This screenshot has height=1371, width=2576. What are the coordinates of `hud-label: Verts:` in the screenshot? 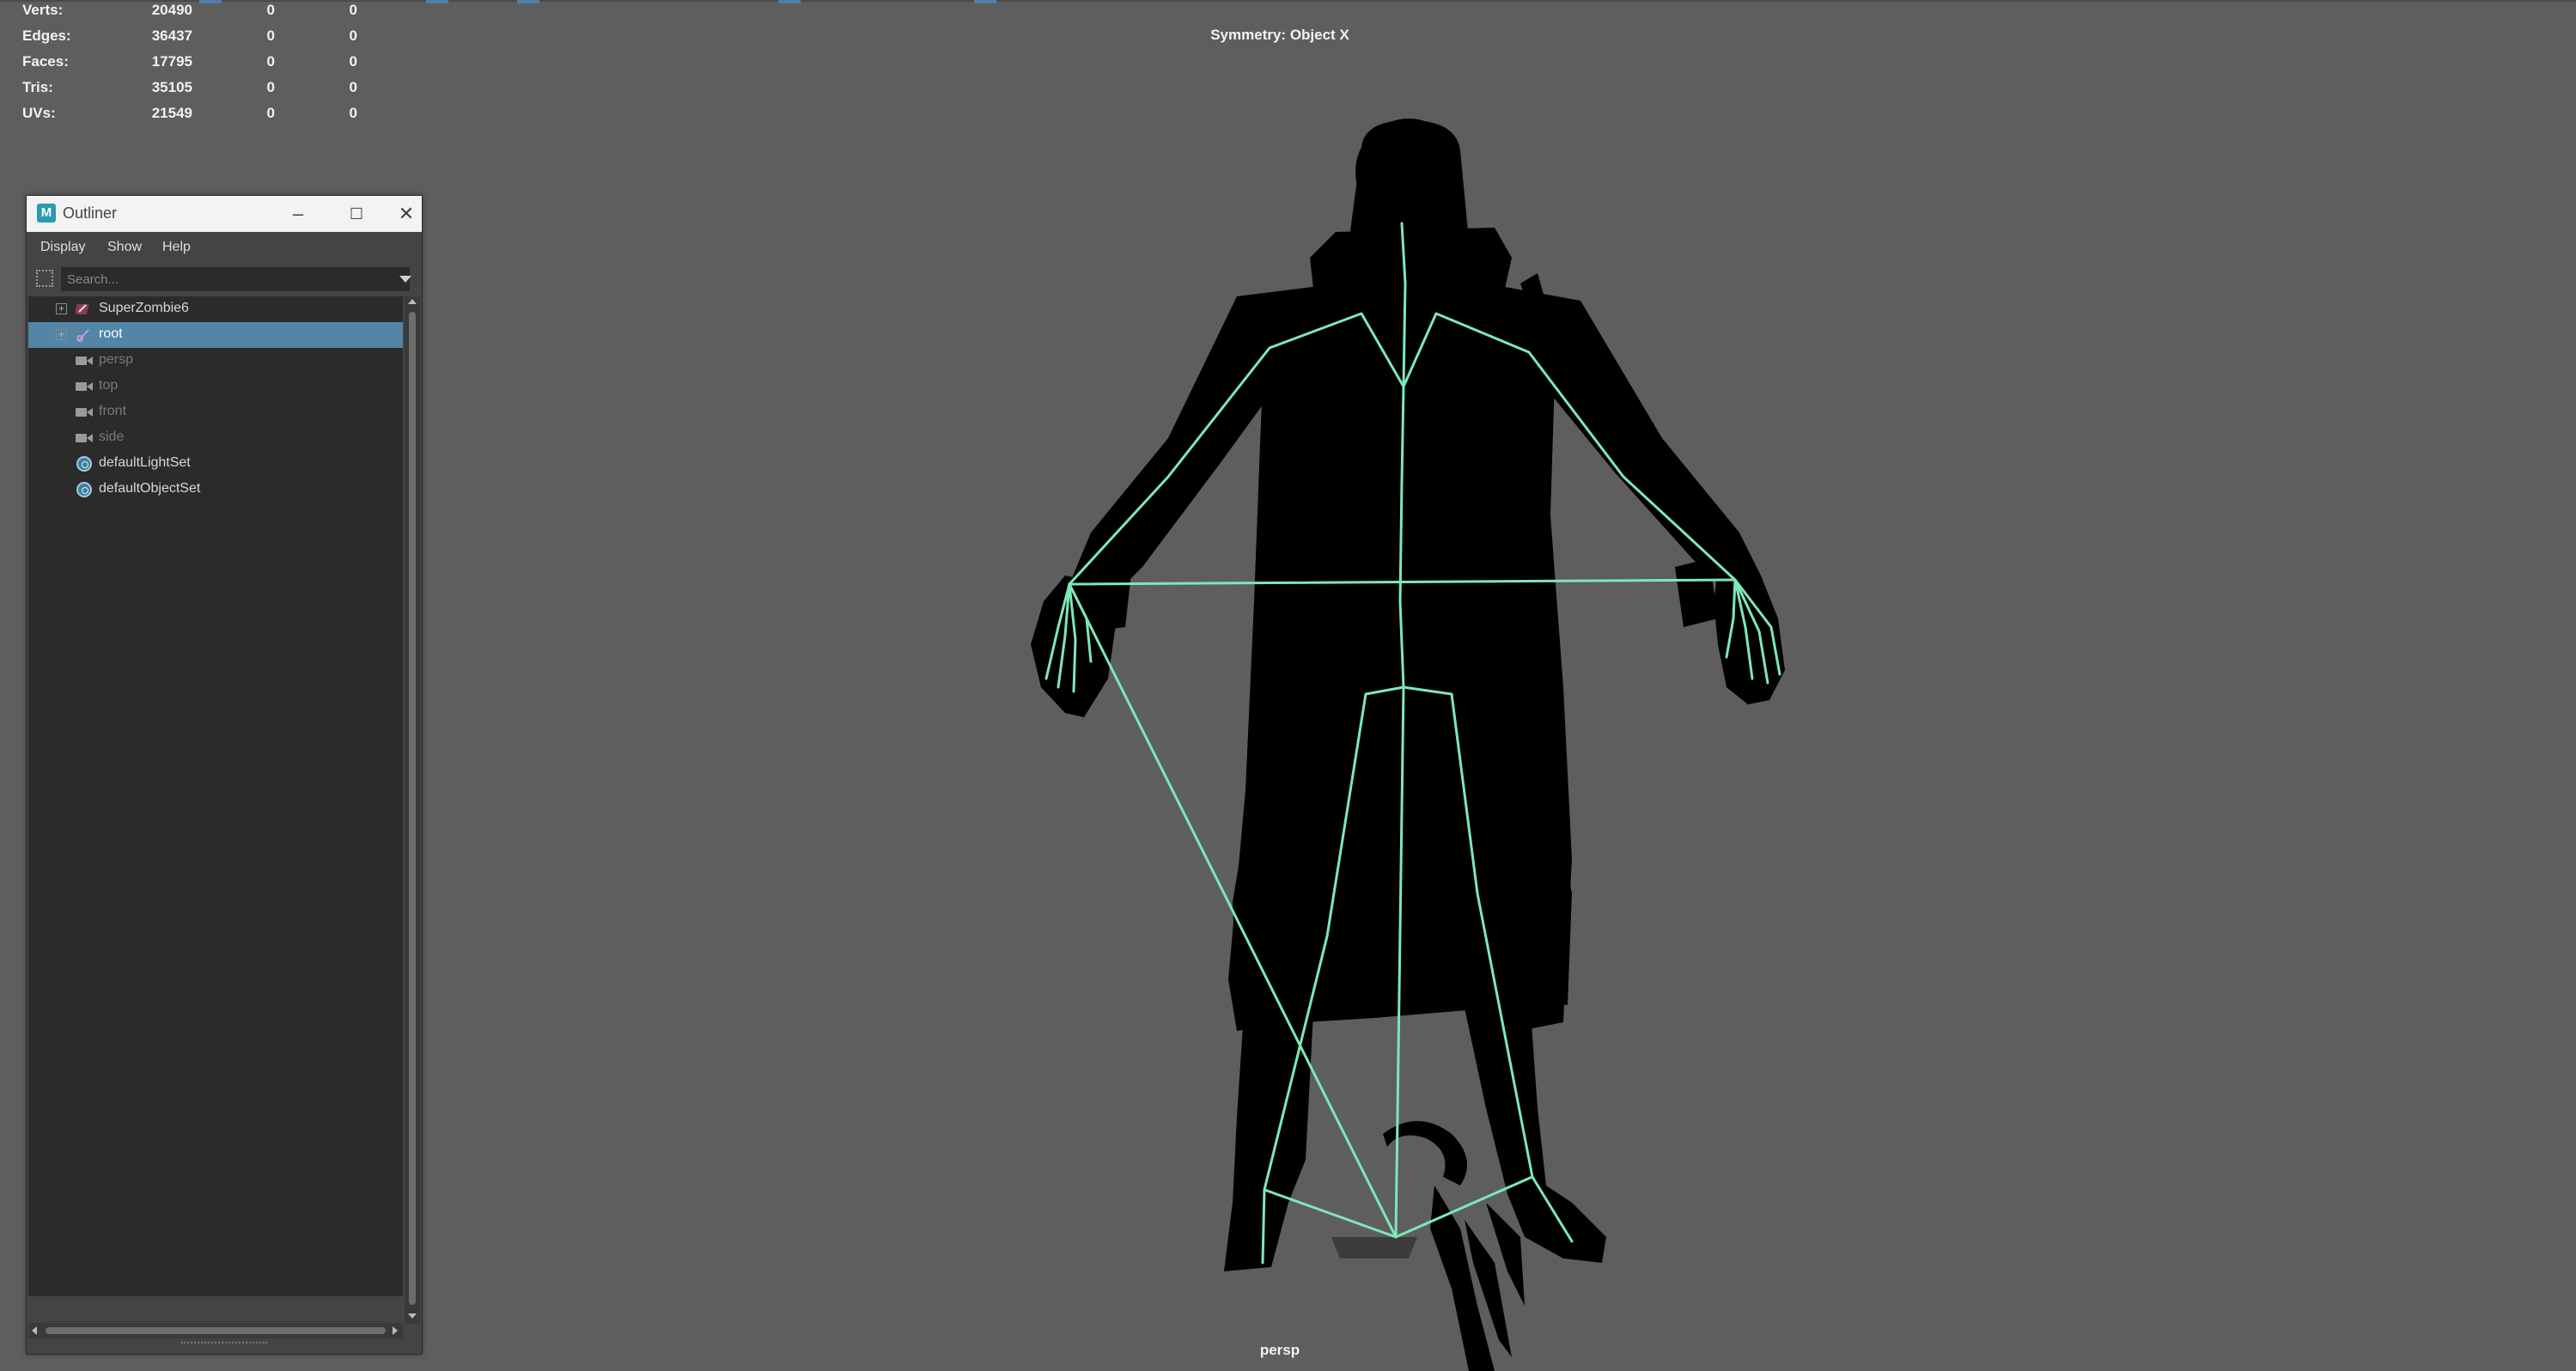 It's located at (43, 10).